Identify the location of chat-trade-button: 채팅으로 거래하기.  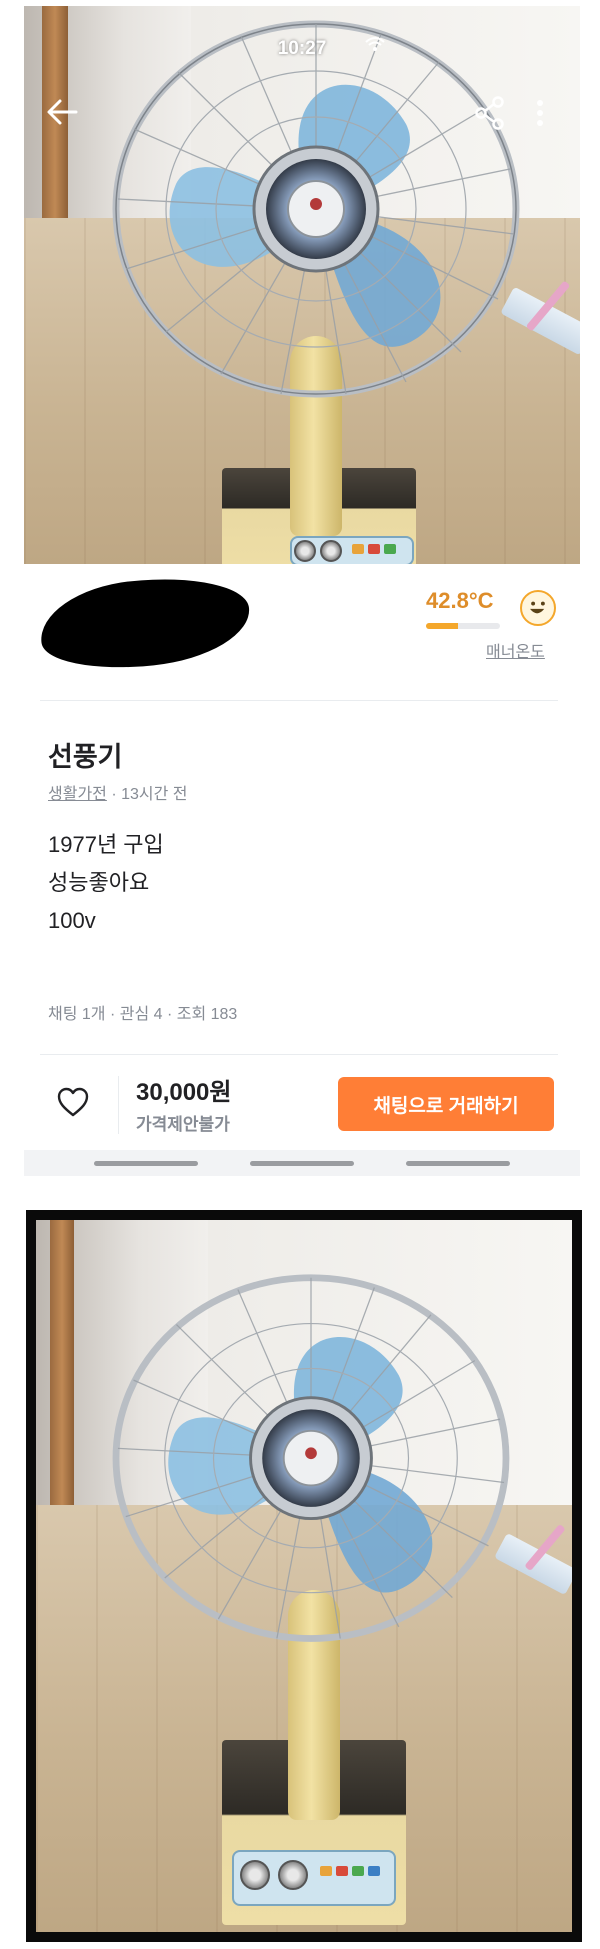
(446, 1104).